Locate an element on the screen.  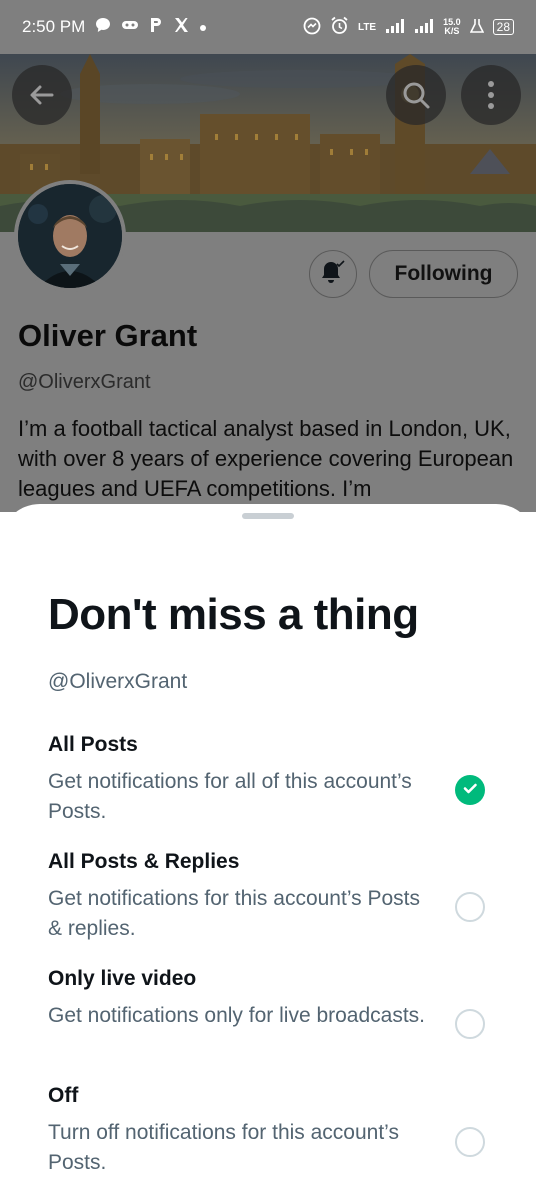
notification-bell-button is located at coordinates (333, 274).